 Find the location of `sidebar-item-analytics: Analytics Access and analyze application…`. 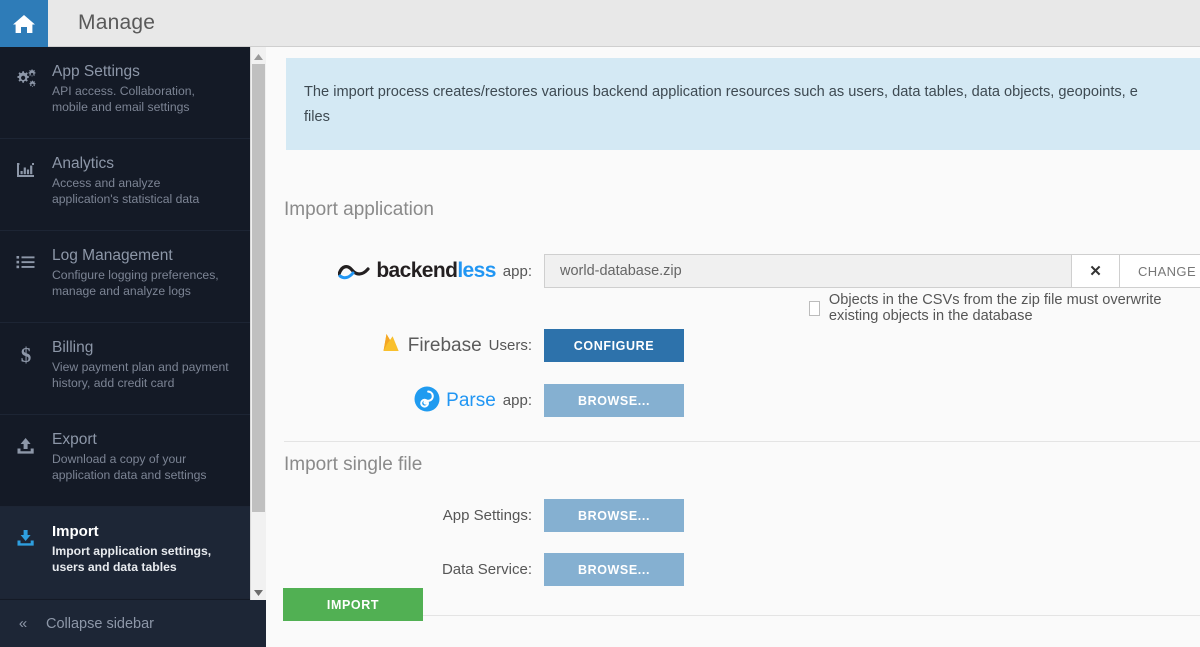

sidebar-item-analytics: Analytics Access and analyze application… is located at coordinates (125, 185).